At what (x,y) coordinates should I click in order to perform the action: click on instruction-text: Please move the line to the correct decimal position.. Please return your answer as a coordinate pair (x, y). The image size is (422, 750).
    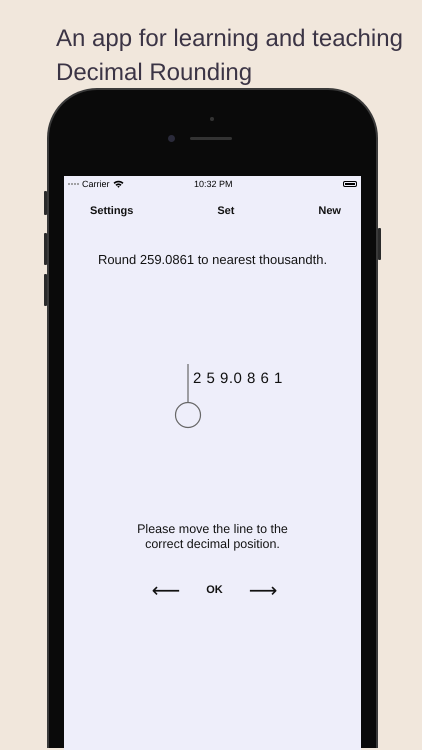
    Looking at the image, I should click on (212, 537).